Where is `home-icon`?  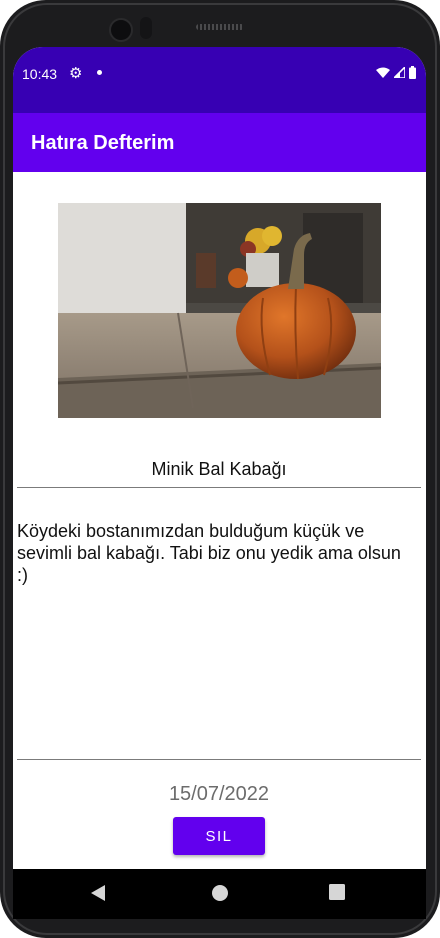 home-icon is located at coordinates (220, 893).